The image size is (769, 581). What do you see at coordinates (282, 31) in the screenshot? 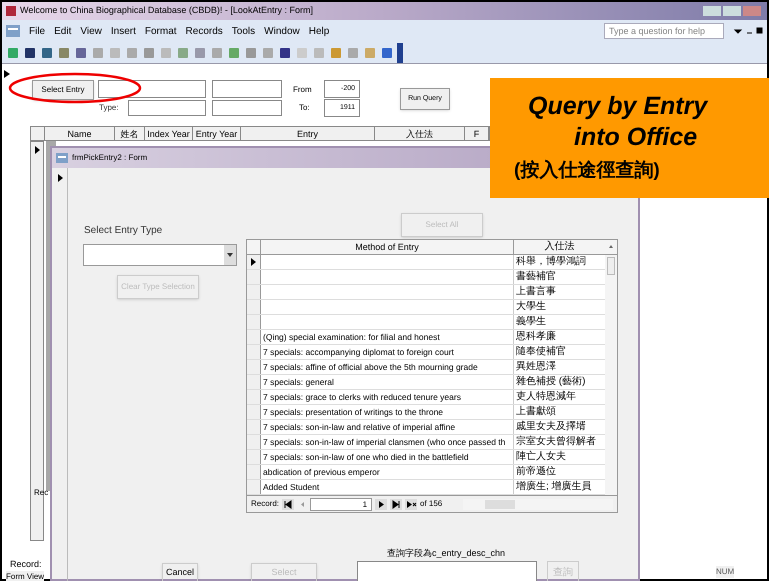
I see `menu-item: Window` at bounding box center [282, 31].